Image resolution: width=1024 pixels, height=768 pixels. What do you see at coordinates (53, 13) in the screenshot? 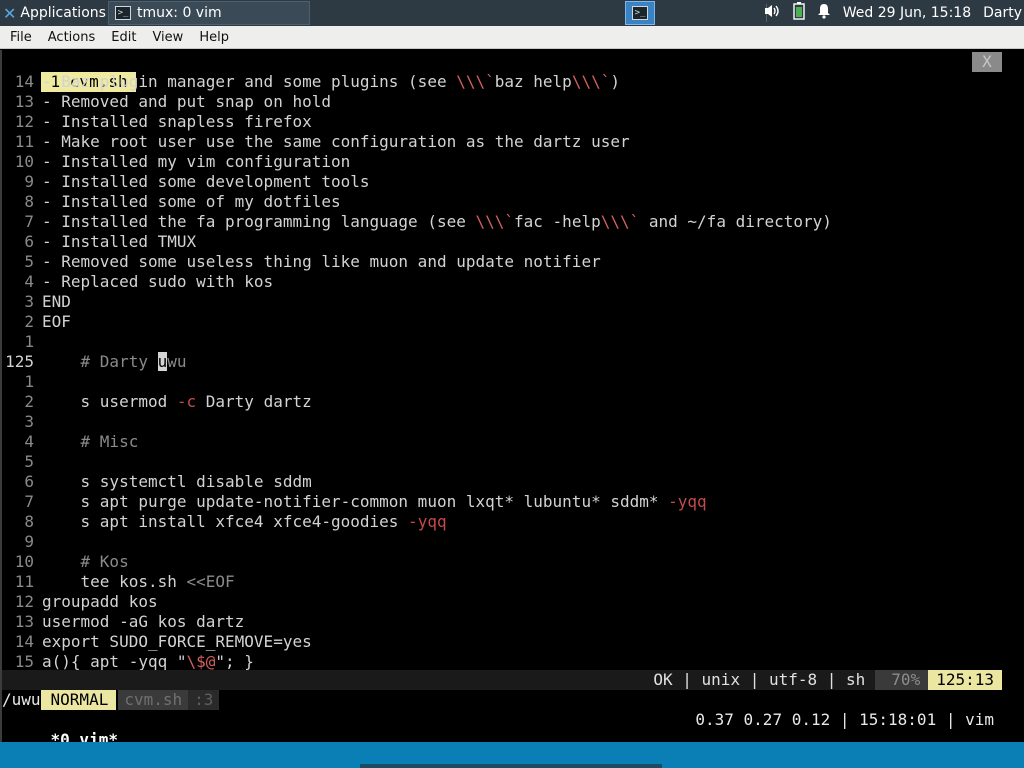
I see `applications-menu: ✕ Applications` at bounding box center [53, 13].